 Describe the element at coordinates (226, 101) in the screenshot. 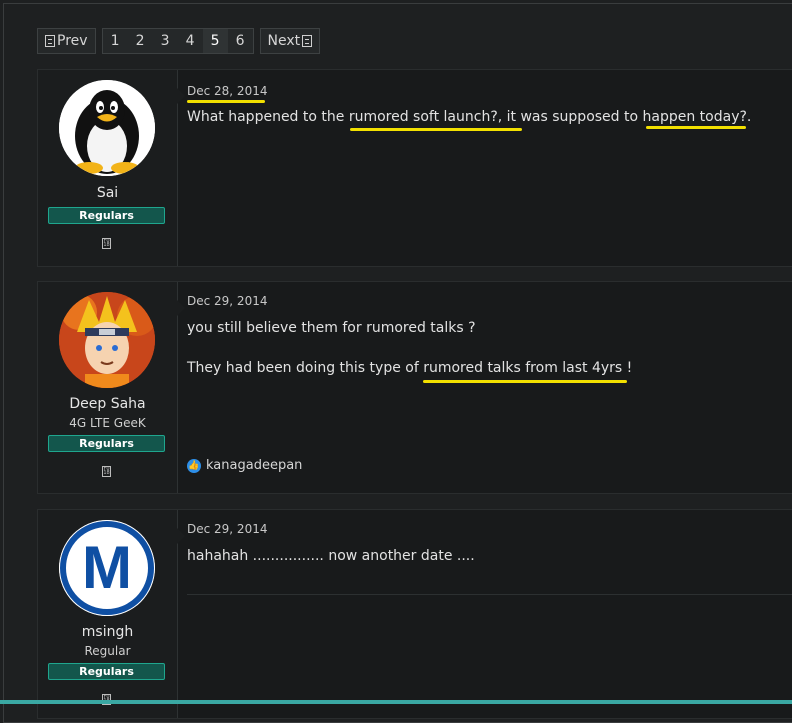

I see `date-highlight` at that location.